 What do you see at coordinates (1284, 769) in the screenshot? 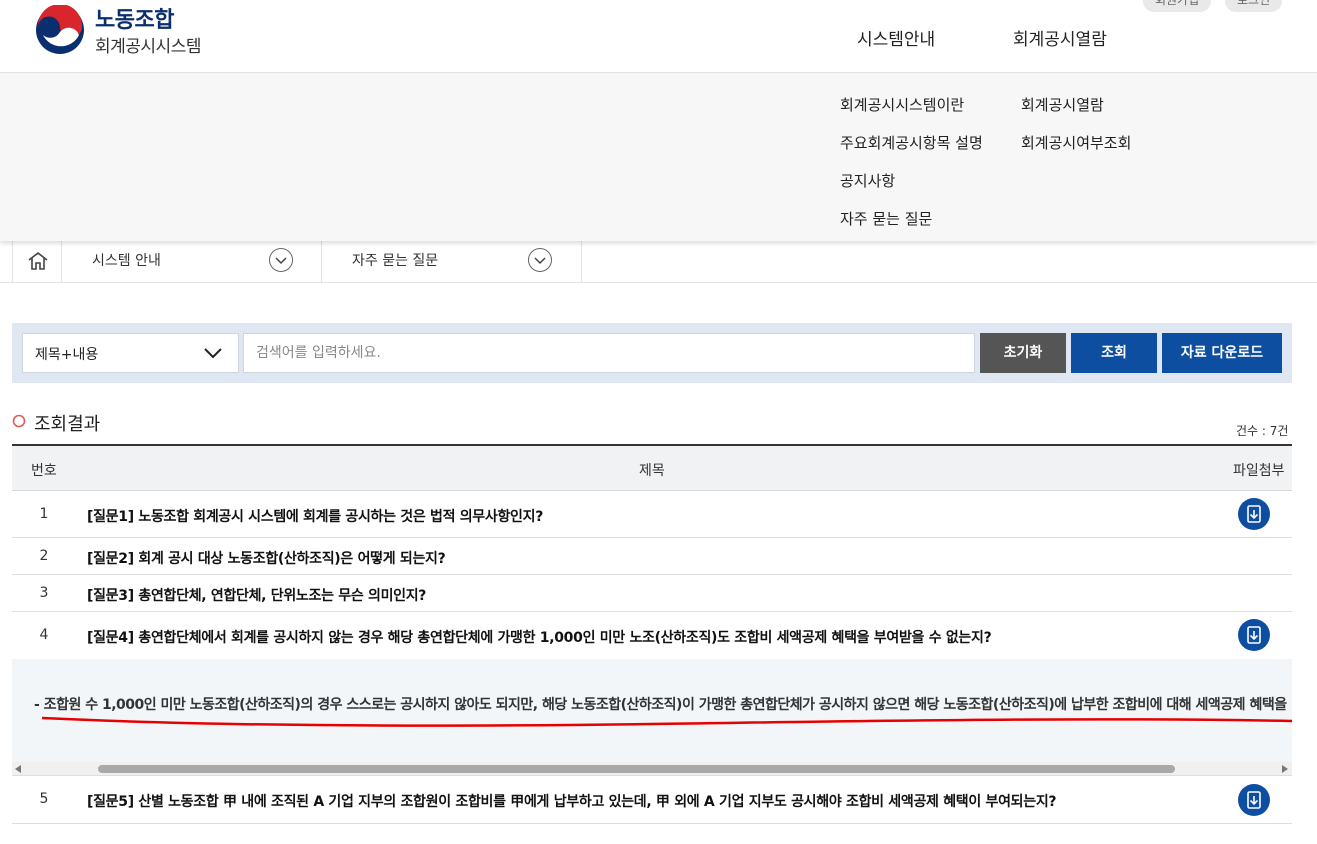
I see `scroll-right-arrow-icon` at bounding box center [1284, 769].